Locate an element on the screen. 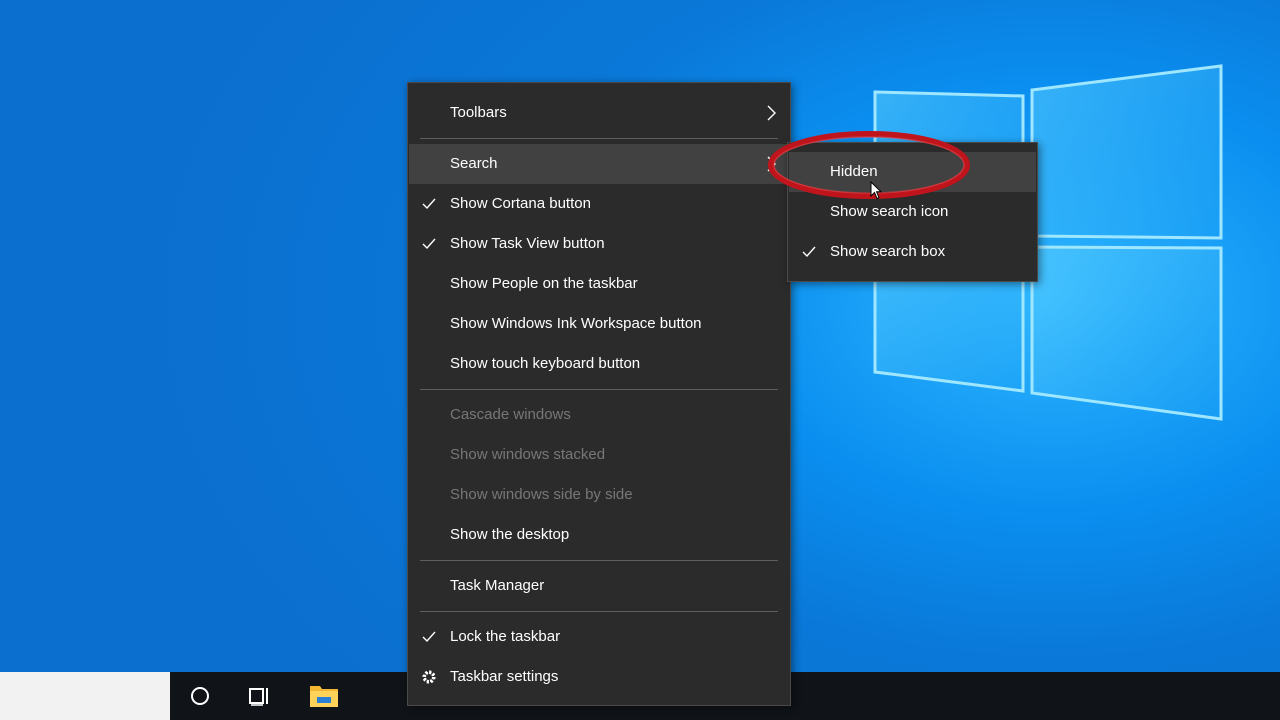 The width and height of the screenshot is (1280, 720). menu-item-show-task-view-button: Show Task View button is located at coordinates (599, 244).